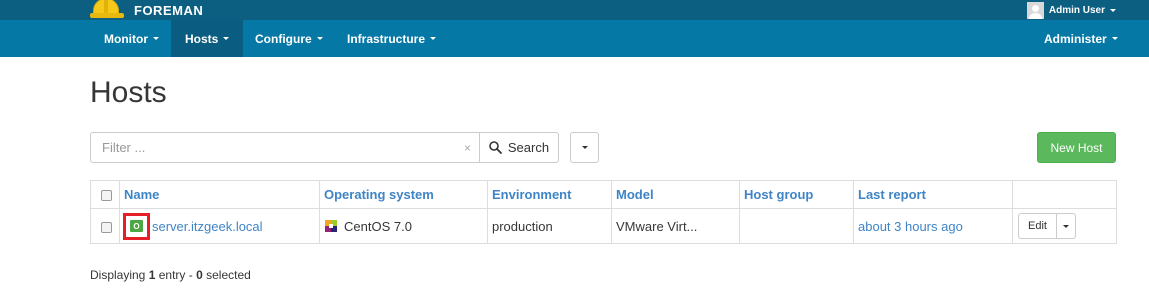 The image size is (1149, 303). What do you see at coordinates (169, 10) in the screenshot?
I see `brand-name: FOREMAN` at bounding box center [169, 10].